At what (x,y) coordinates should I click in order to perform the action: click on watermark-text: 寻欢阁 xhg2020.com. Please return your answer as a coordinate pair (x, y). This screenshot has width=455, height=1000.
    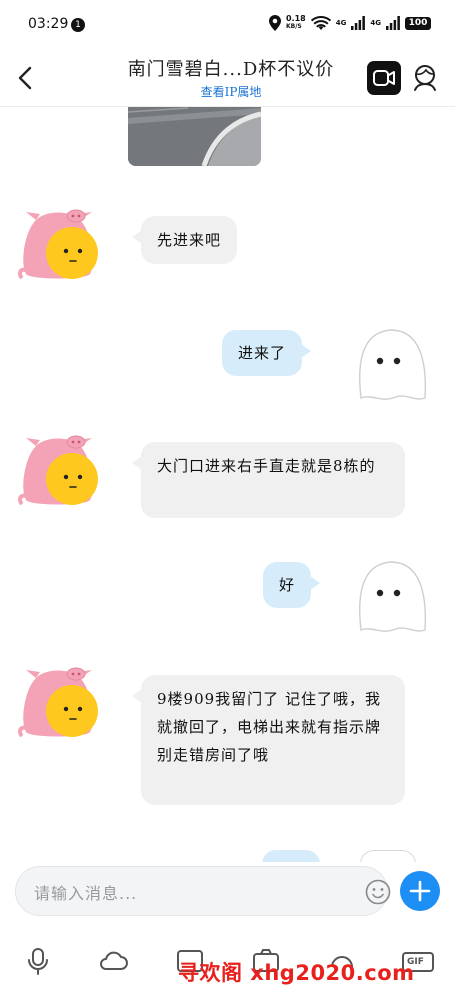
    Looking at the image, I should click on (296, 973).